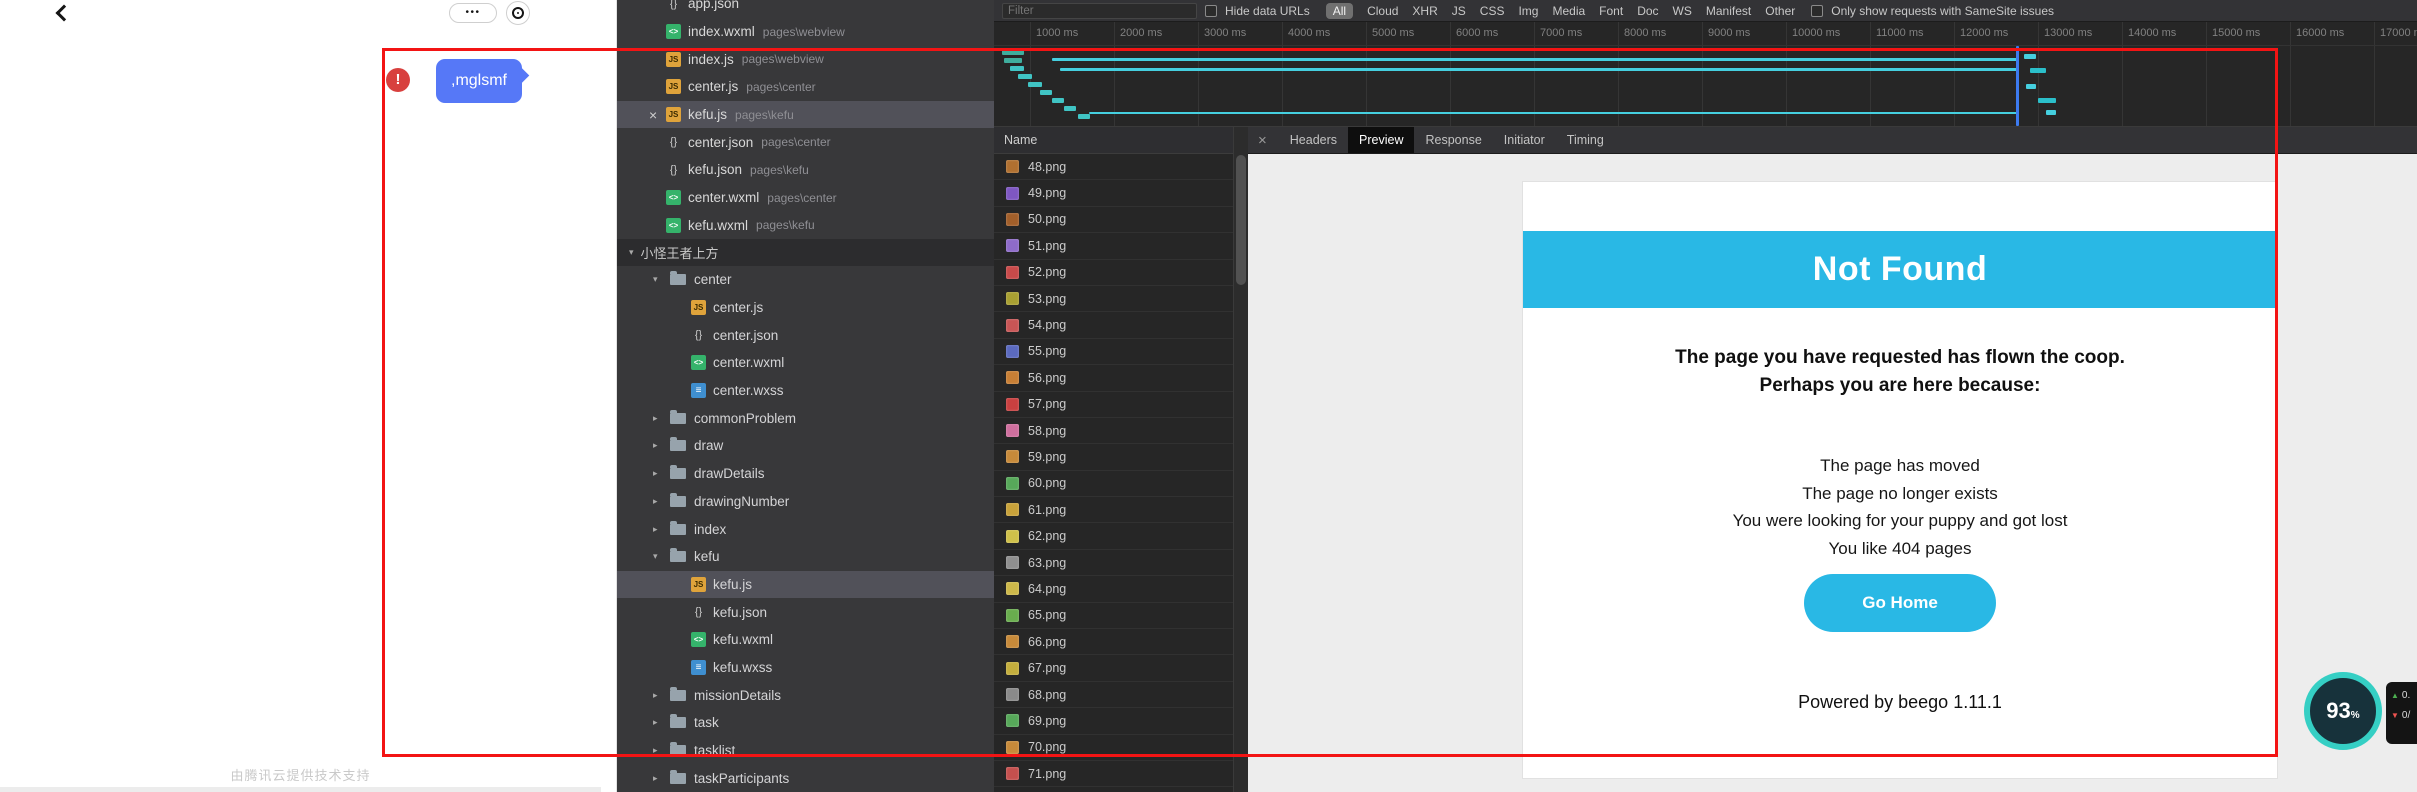 The height and width of the screenshot is (792, 2417). Describe the element at coordinates (1113, 140) in the screenshot. I see `name-column-header: Name` at that location.